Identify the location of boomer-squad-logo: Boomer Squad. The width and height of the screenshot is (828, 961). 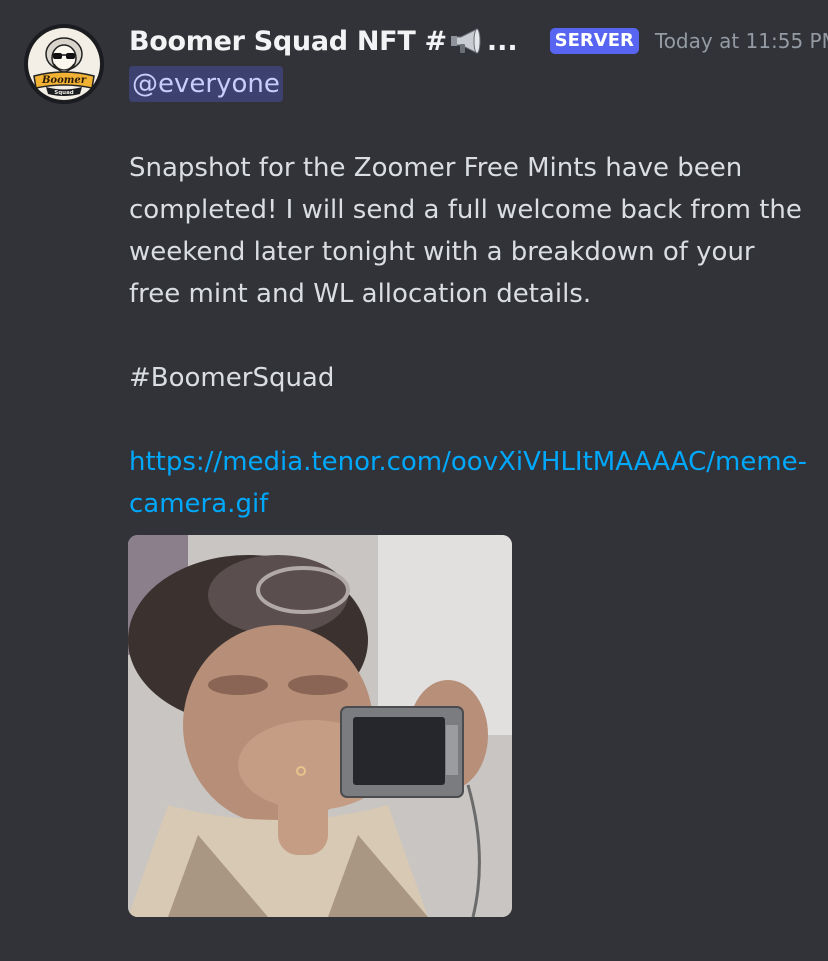
(64, 64).